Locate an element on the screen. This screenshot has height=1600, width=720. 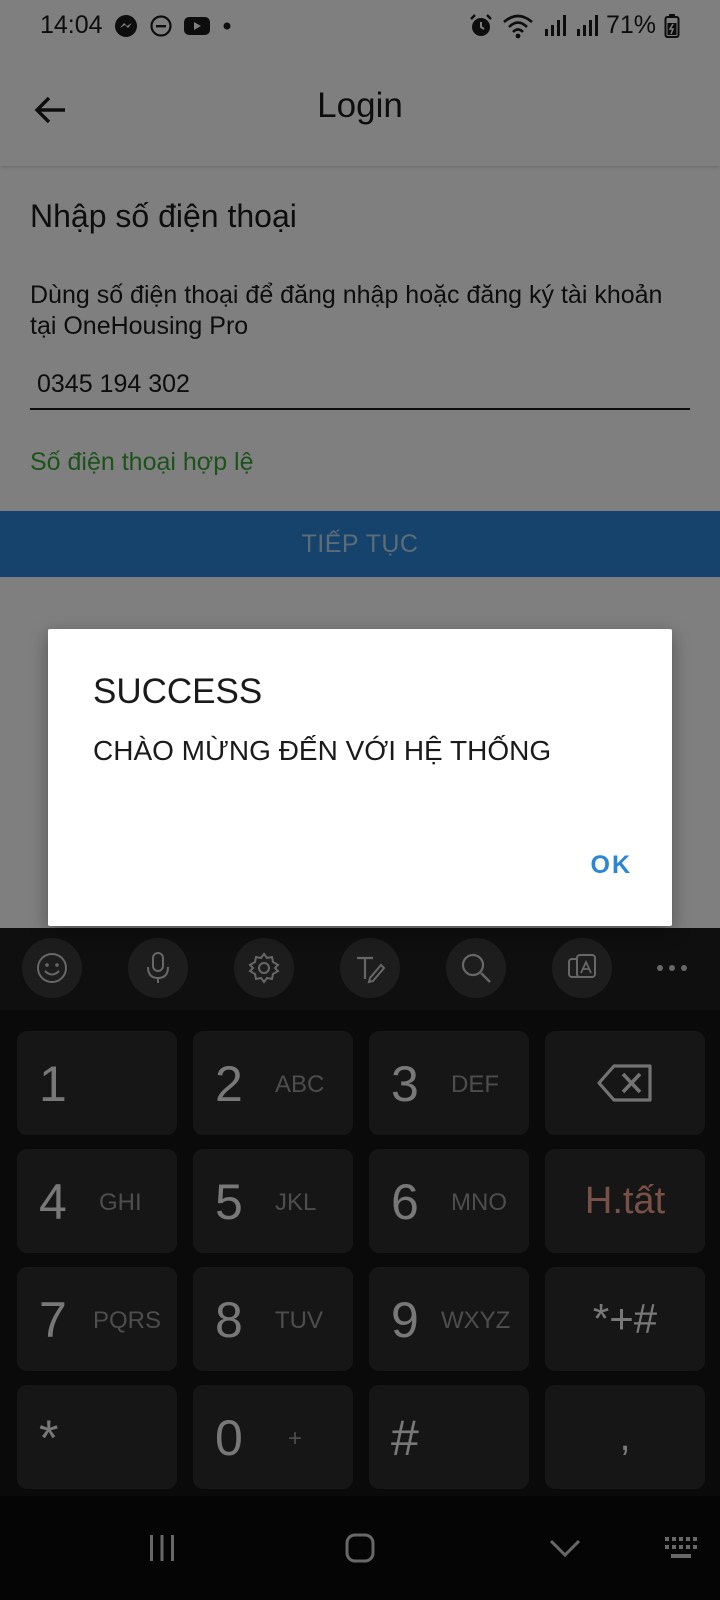
dialog-title: SUCCESS is located at coordinates (178, 691).